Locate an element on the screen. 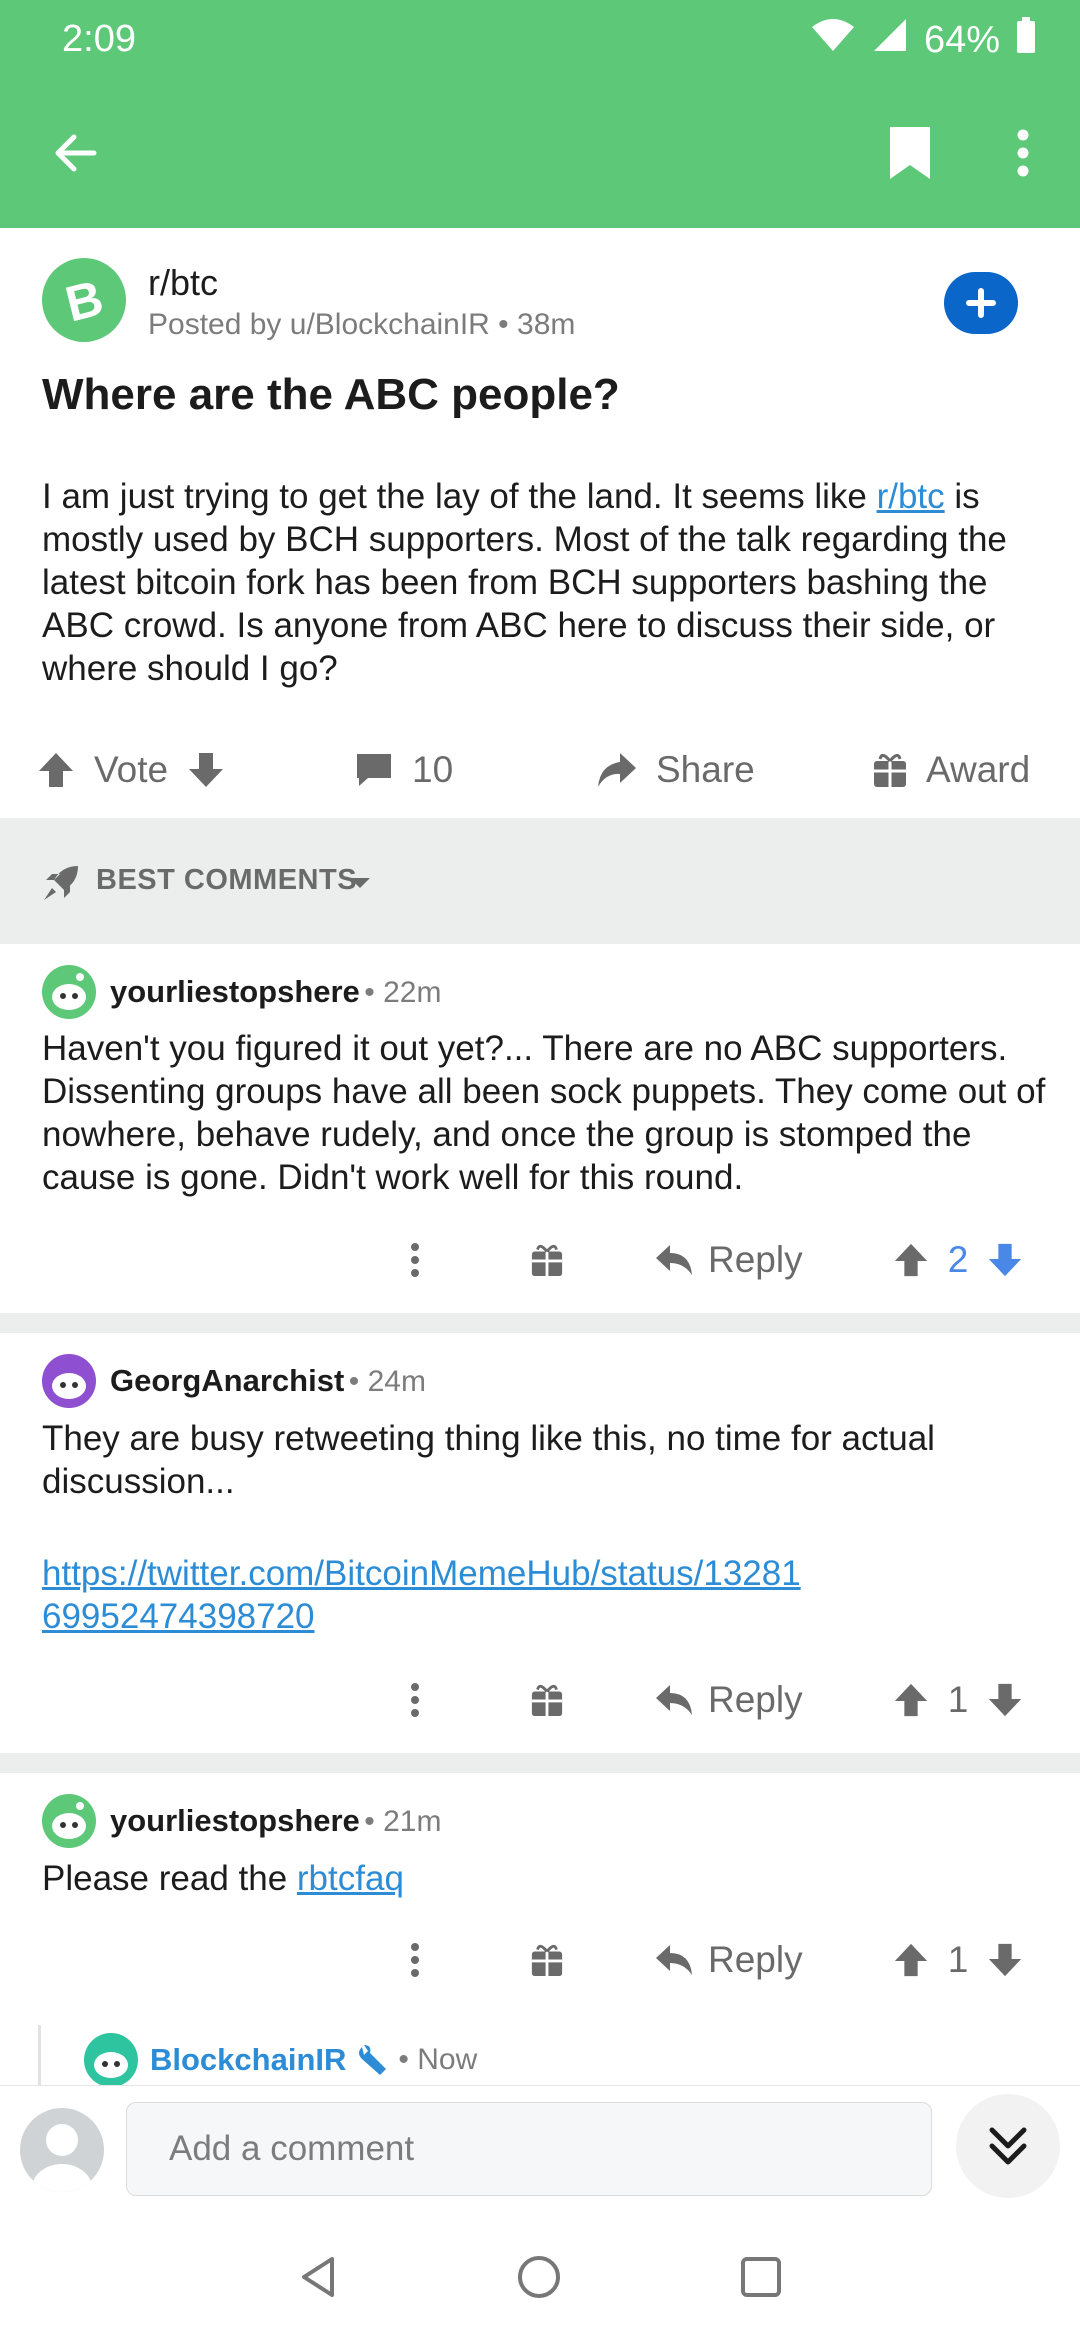  award-button: Award is located at coordinates (951, 770).